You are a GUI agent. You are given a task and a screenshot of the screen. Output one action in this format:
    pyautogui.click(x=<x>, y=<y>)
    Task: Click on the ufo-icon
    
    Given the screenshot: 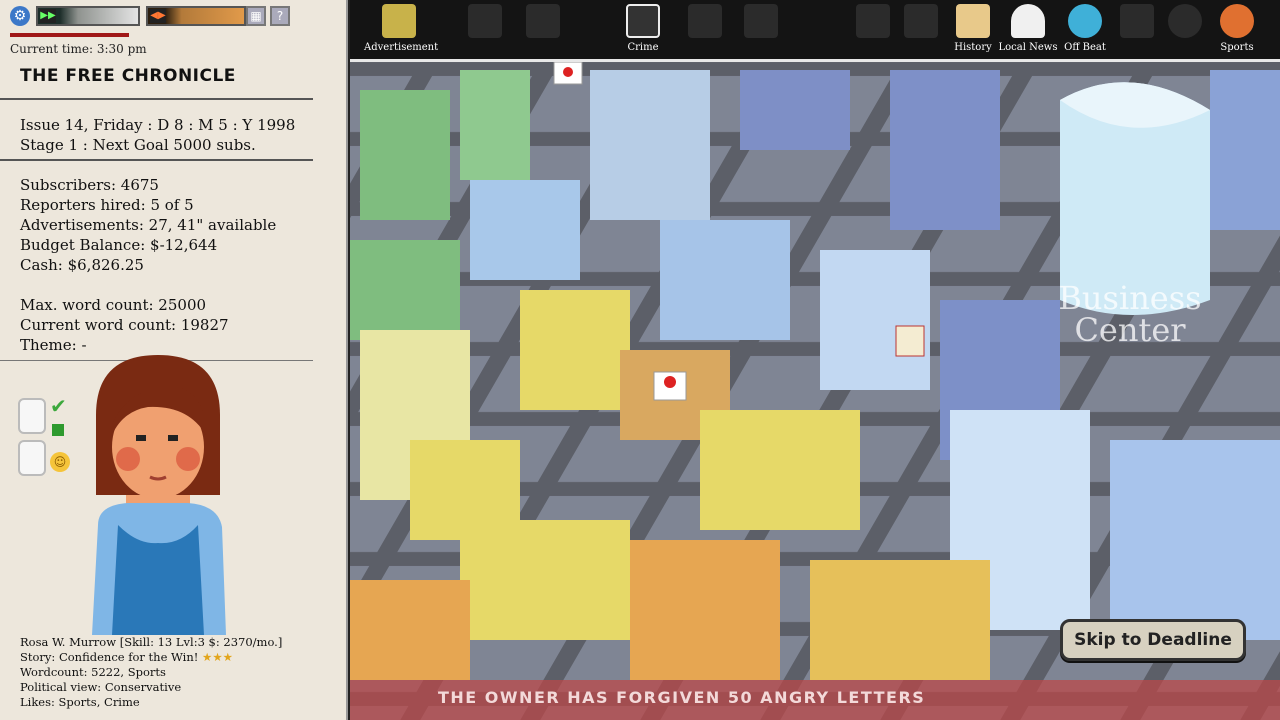 What is the action you would take?
    pyautogui.click(x=1085, y=21)
    